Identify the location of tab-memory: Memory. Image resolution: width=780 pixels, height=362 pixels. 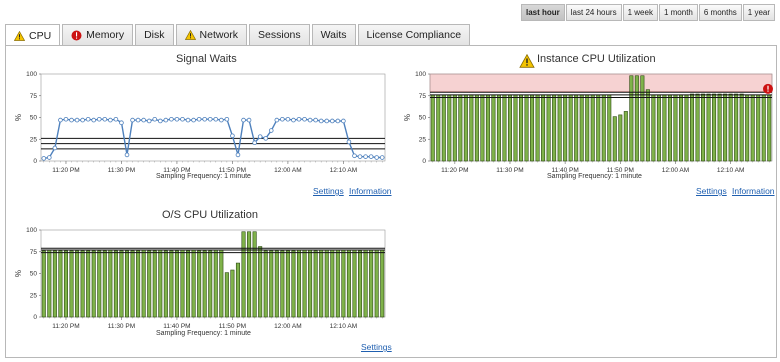
(98, 34).